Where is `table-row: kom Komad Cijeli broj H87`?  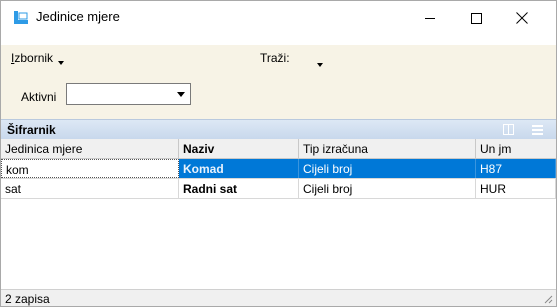 table-row: kom Komad Cijeli broj H87 is located at coordinates (278, 169).